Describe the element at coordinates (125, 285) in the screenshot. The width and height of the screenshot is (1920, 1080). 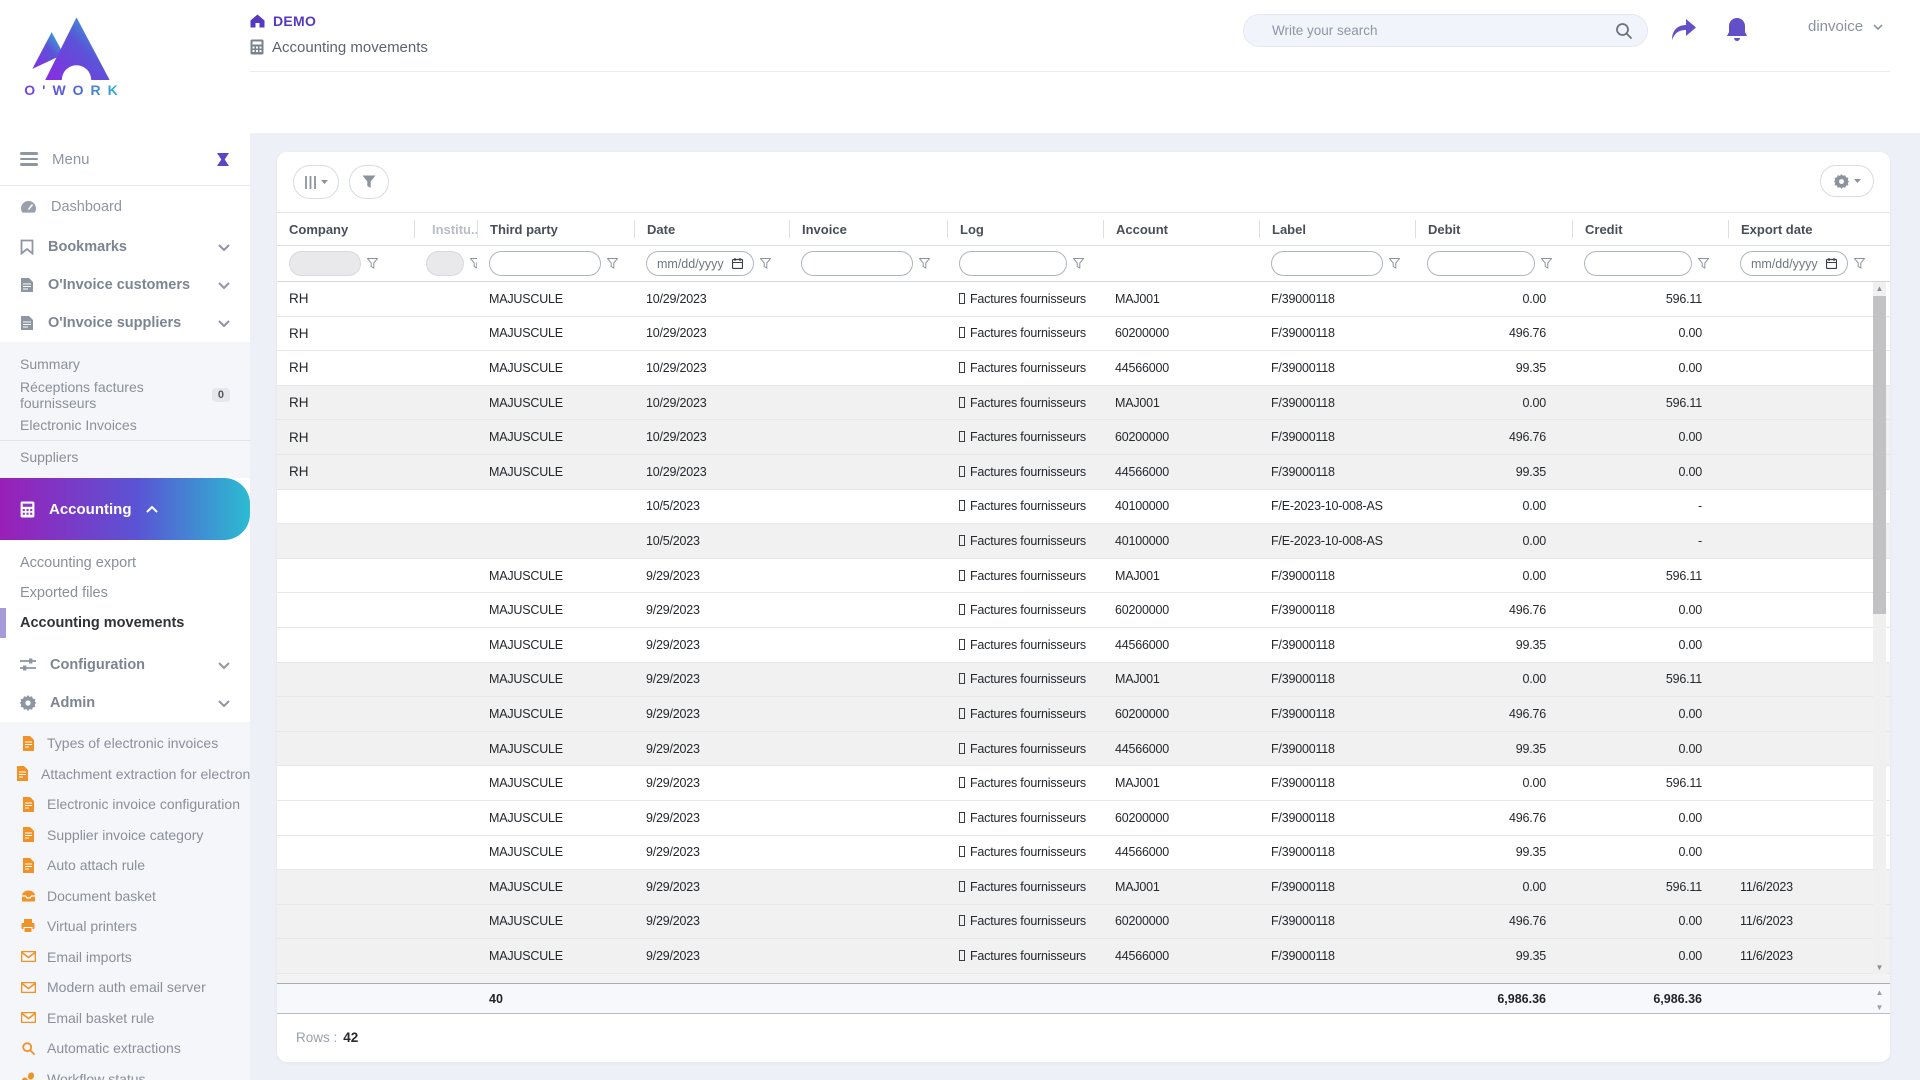
I see `sidebar-item-oinvoice-customers: O'Invoice customers` at that location.